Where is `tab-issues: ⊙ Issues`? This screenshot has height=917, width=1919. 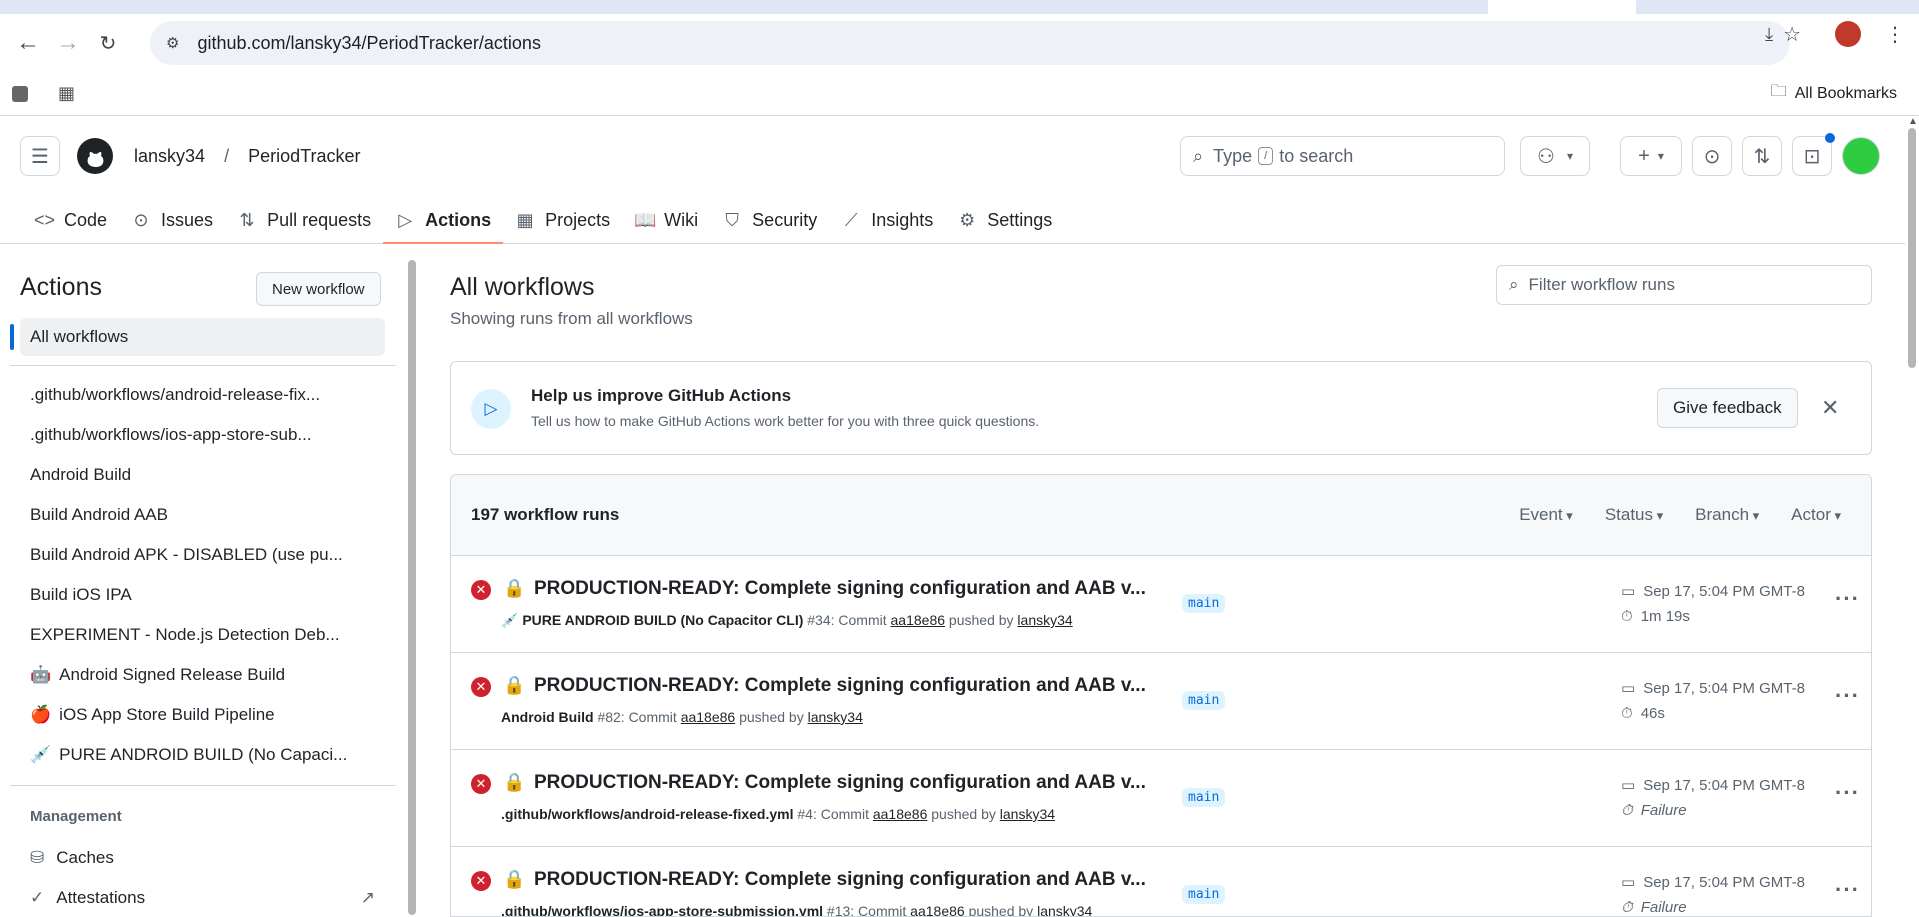 tab-issues: ⊙ Issues is located at coordinates (172, 220).